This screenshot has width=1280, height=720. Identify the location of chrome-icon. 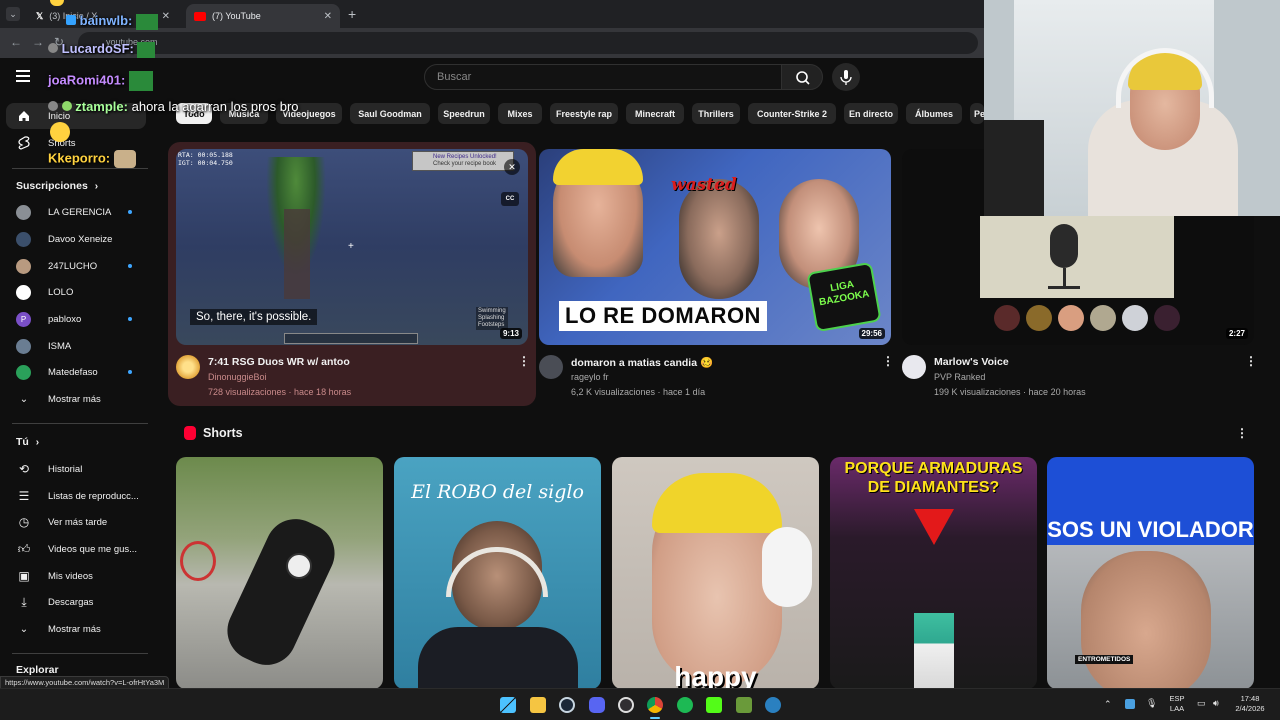
(655, 705).